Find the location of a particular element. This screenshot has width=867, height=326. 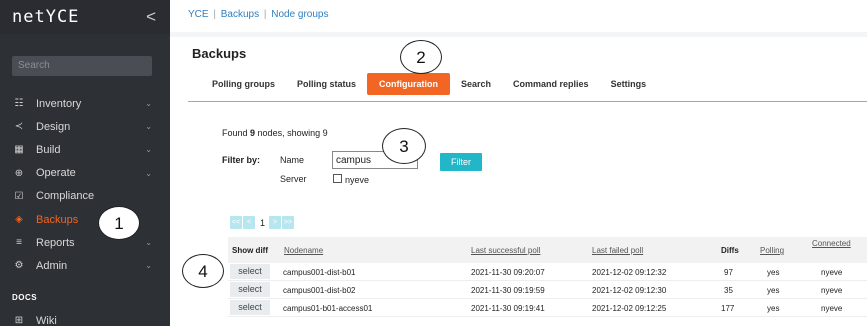

header-nodename: Nodename is located at coordinates (303, 250).